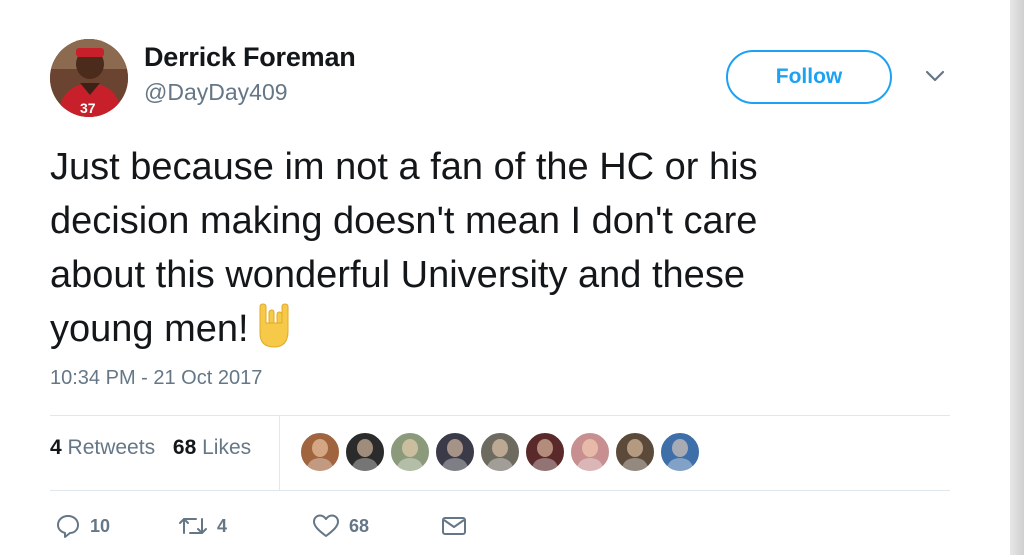  Describe the element at coordinates (82, 526) in the screenshot. I see `reply-button: 10` at that location.